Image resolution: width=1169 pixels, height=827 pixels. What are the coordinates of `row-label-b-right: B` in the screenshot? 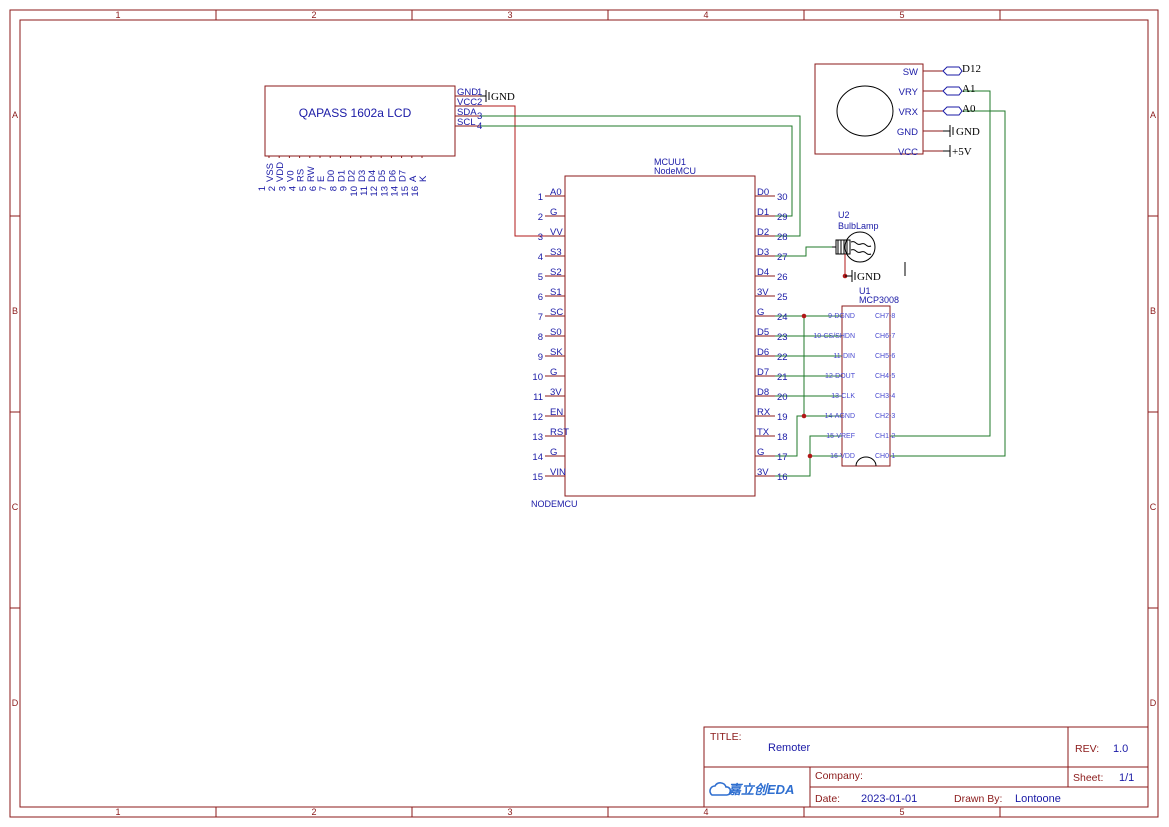 It's located at (1153, 311).